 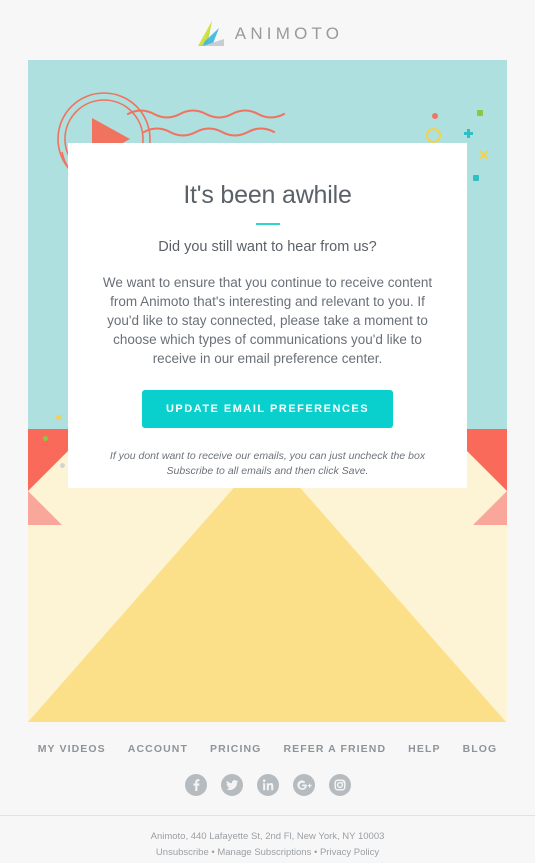 What do you see at coordinates (45, 508) in the screenshot?
I see `envelope-flap-left-shadow` at bounding box center [45, 508].